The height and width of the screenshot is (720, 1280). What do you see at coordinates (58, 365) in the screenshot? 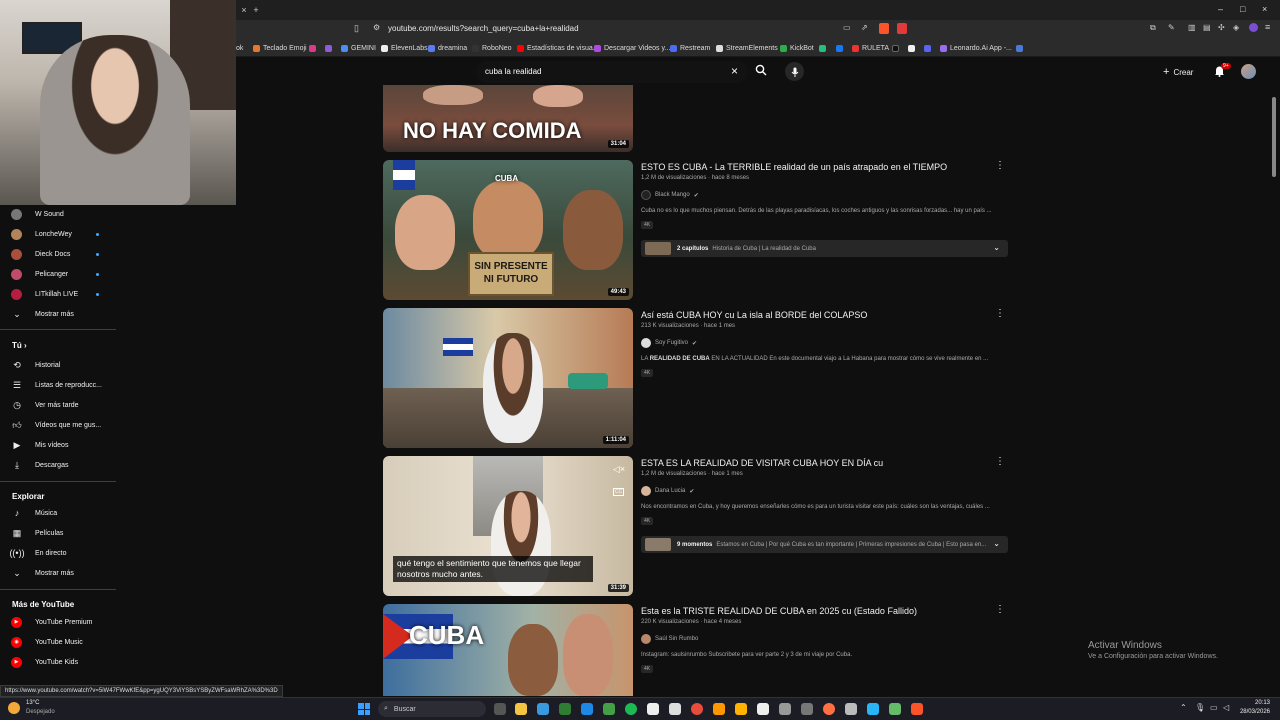
I see `sidebar-item-history: ⟲ Historial` at bounding box center [58, 365].